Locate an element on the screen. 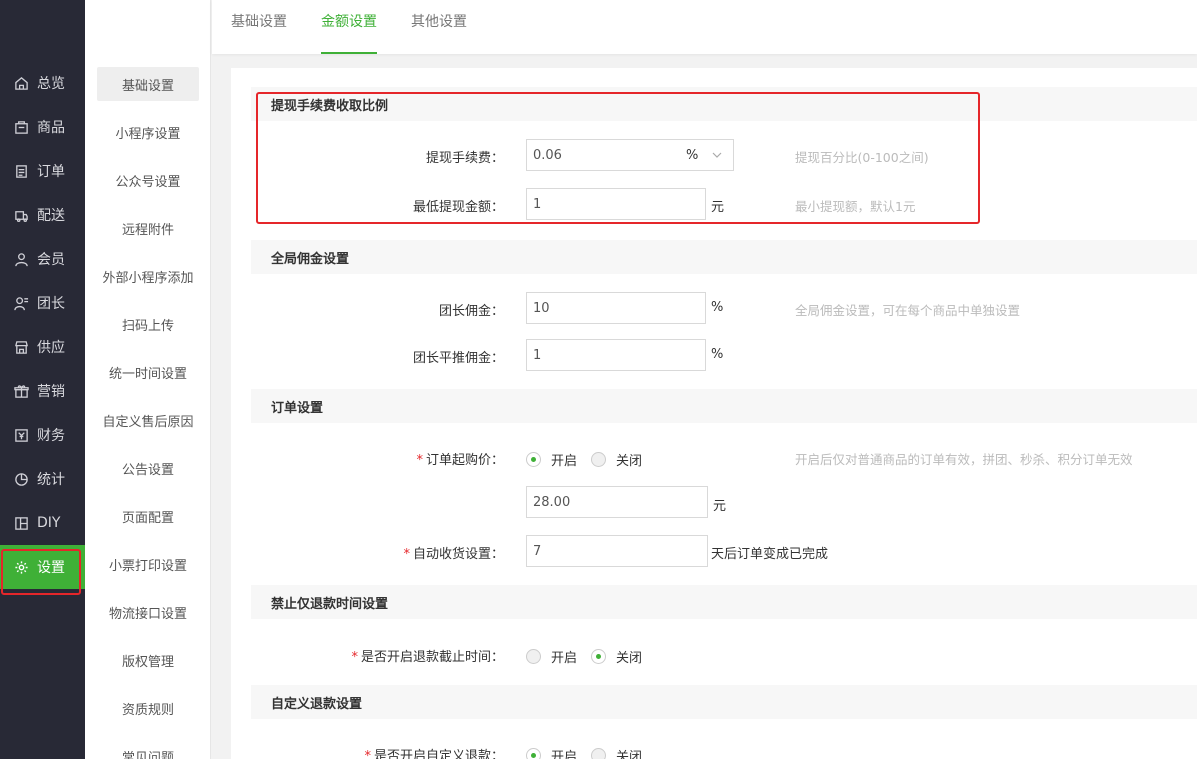  withdraw-fee-input is located at coordinates (600, 155).